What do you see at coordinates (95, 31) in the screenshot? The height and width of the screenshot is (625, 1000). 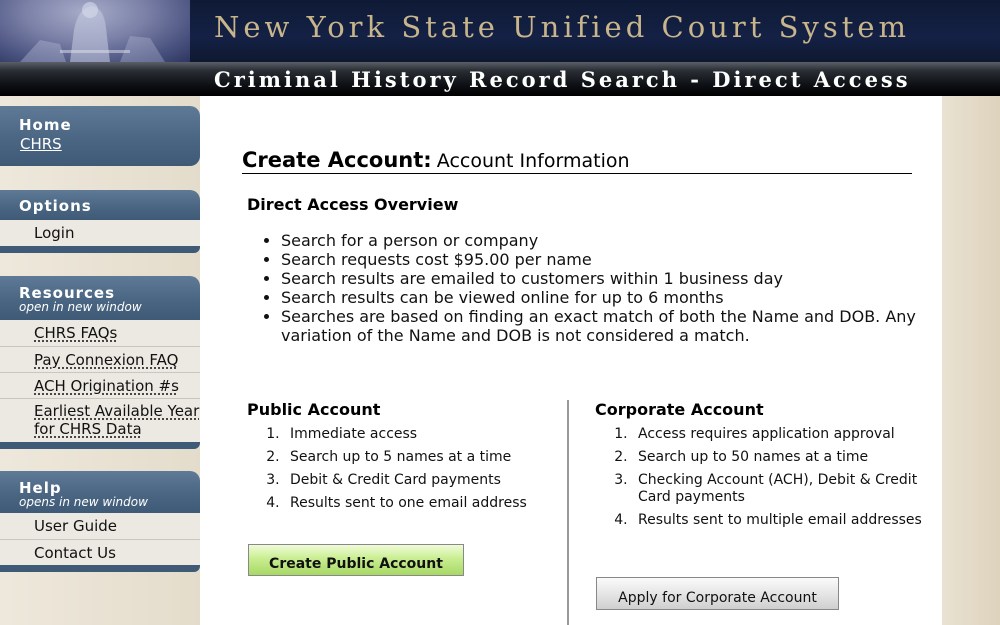 I see `court-seal-logo` at bounding box center [95, 31].